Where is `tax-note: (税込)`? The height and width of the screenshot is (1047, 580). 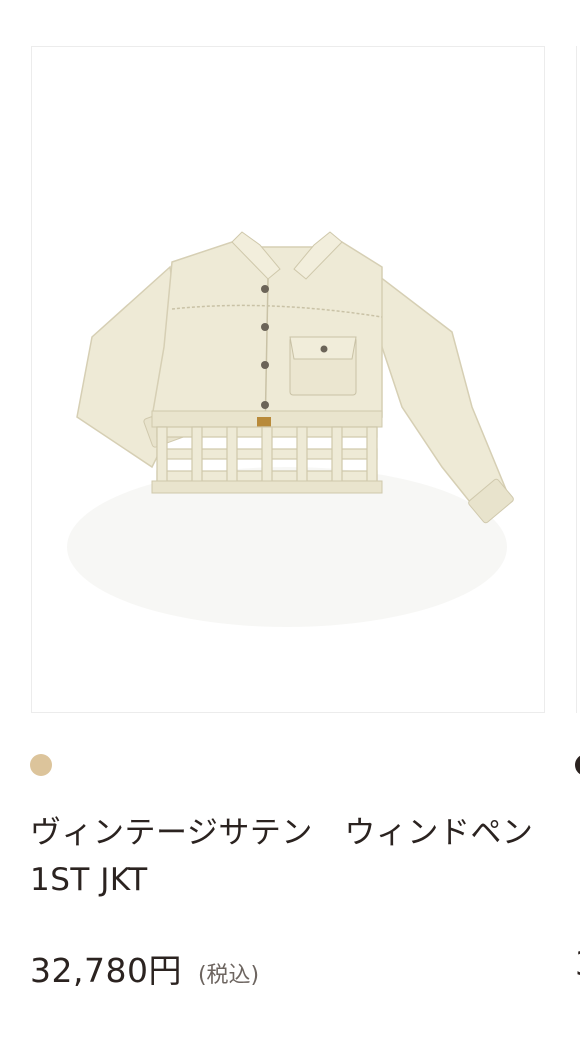
tax-note: (税込) is located at coordinates (228, 975).